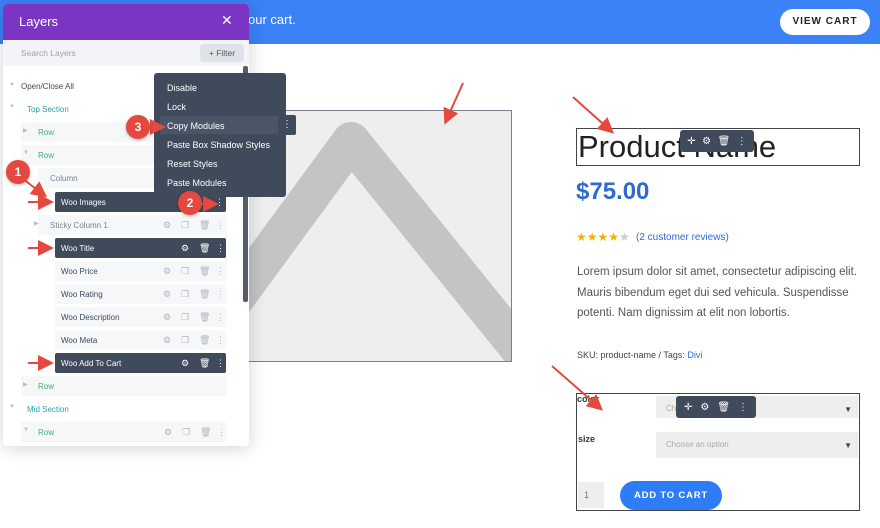 Image resolution: width=880 pixels, height=528 pixels. Describe the element at coordinates (694, 355) in the screenshot. I see `tag-link: Divi` at that location.